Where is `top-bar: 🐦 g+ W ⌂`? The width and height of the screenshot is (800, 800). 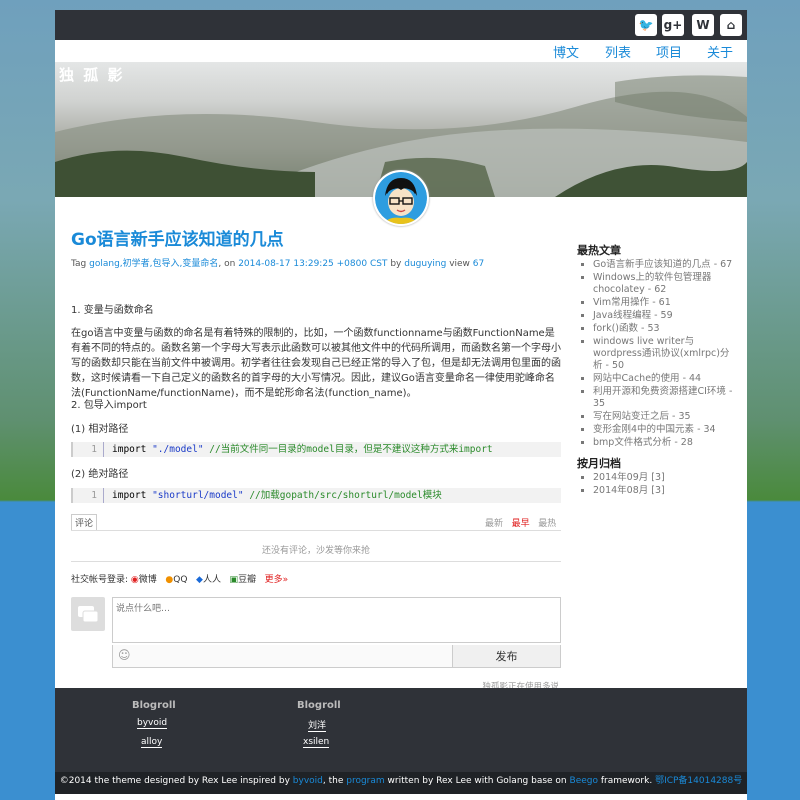
top-bar: 🐦 g+ W ⌂ is located at coordinates (401, 25).